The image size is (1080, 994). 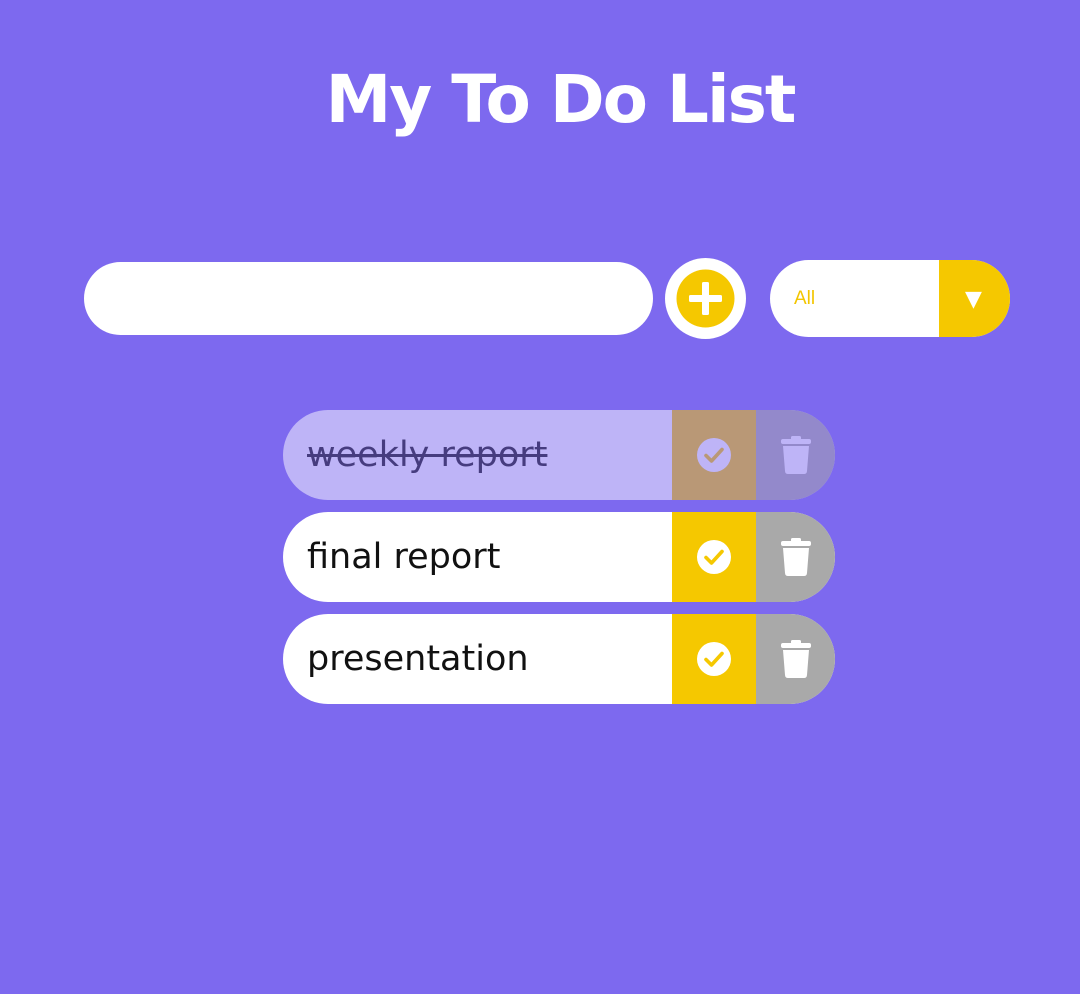 What do you see at coordinates (561, 99) in the screenshot?
I see `page-title: My To Do List` at bounding box center [561, 99].